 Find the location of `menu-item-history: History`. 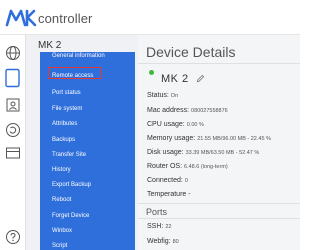

menu-item-history: History is located at coordinates (61, 170).